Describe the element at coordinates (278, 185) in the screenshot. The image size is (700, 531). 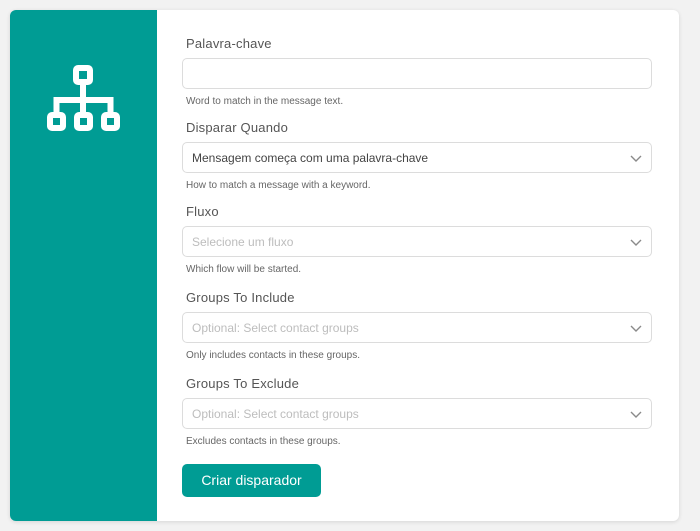
I see `trigger-when-help: How to match a message with a keyword.` at that location.